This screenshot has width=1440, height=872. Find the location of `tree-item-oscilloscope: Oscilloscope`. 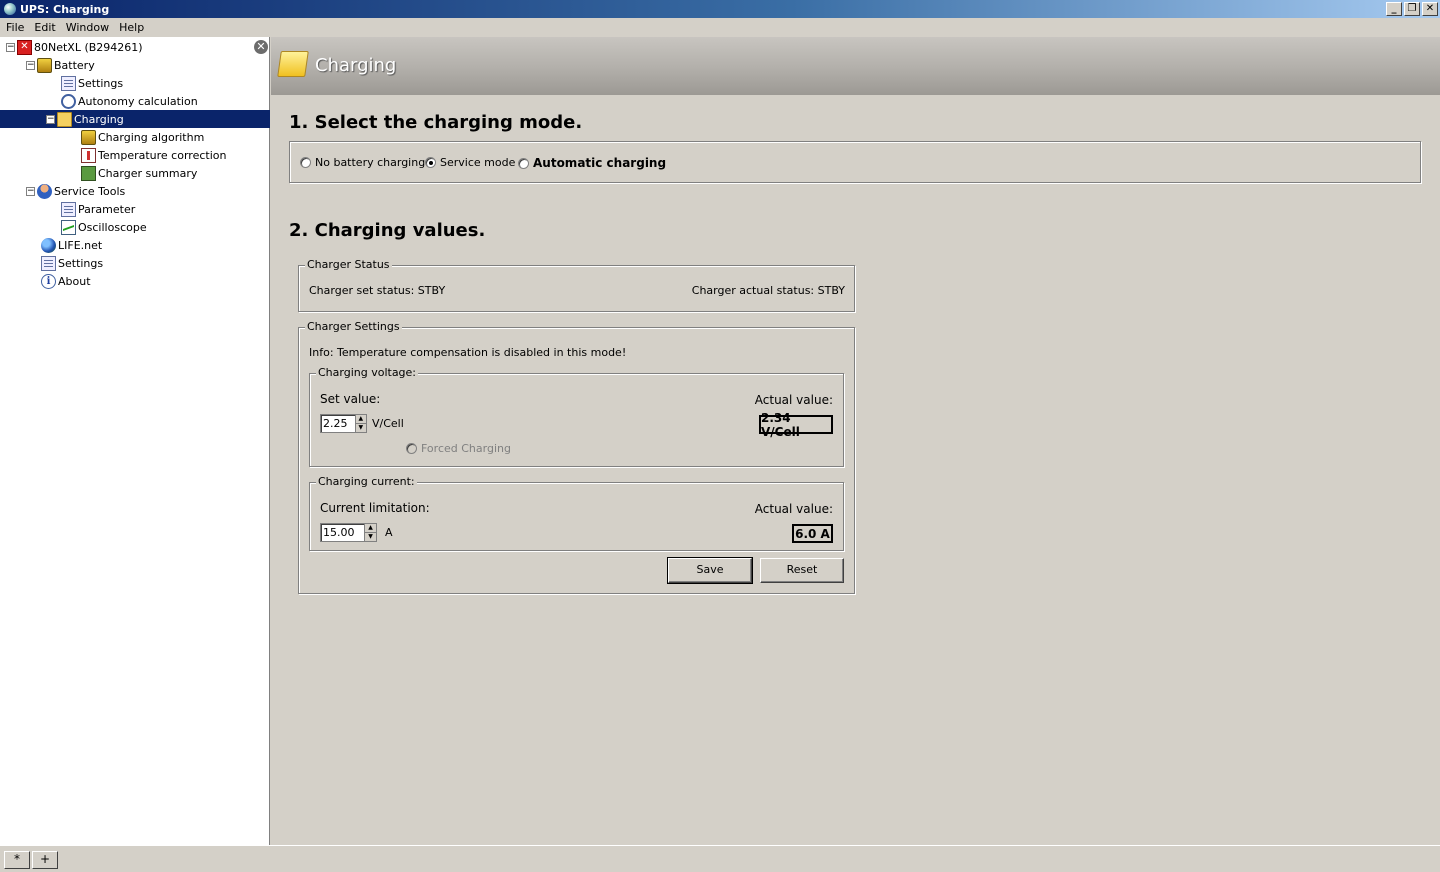

tree-item-oscilloscope: Oscilloscope is located at coordinates (104, 227).